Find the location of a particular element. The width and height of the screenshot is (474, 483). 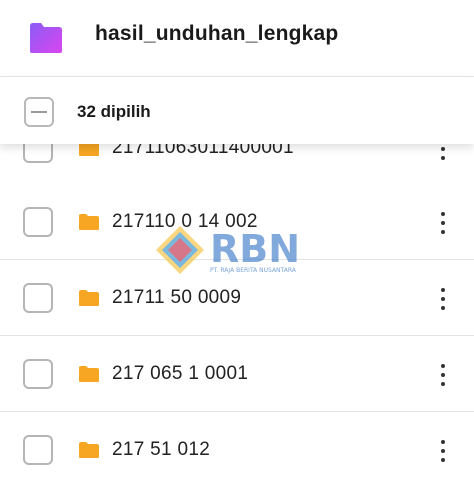

svg-text: RBN is located at coordinates (255, 249).